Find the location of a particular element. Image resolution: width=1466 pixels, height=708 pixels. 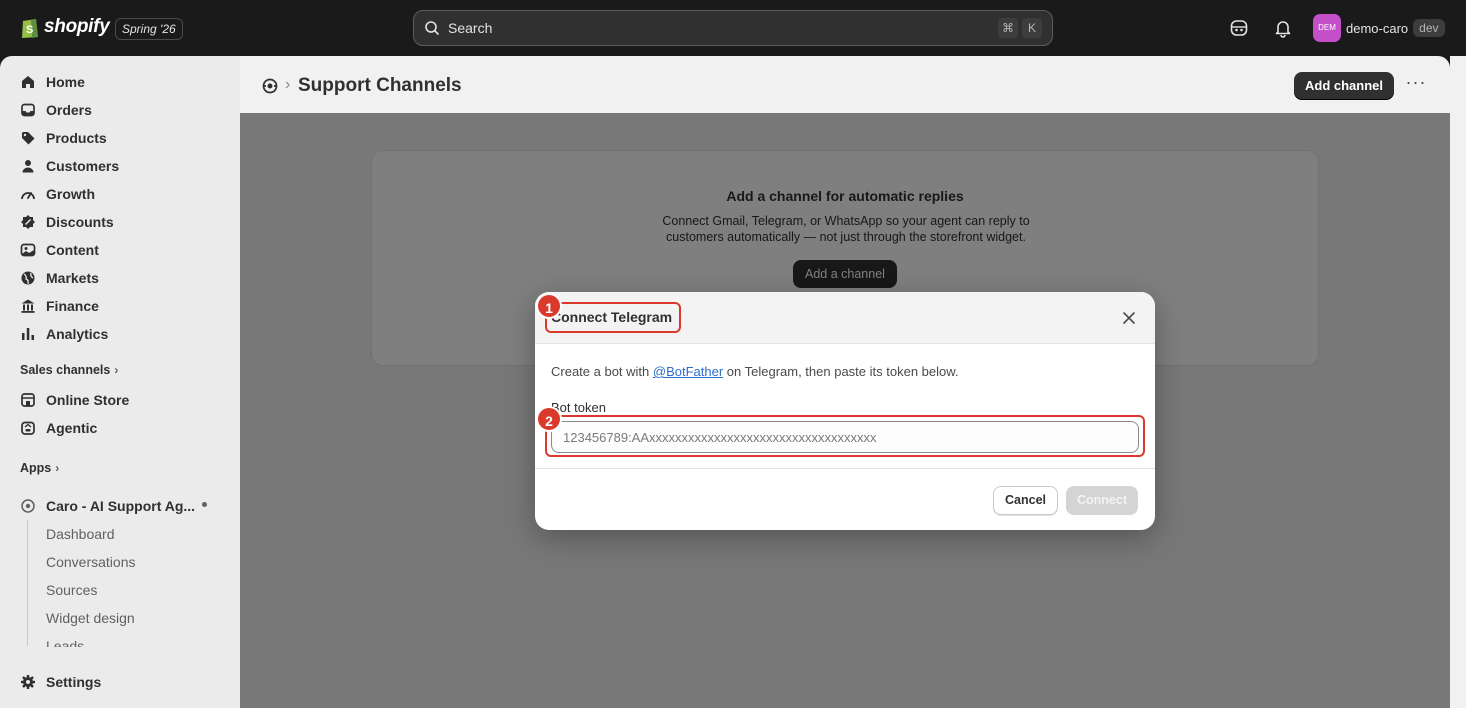

user-name: demo-caro is located at coordinates (1377, 28).